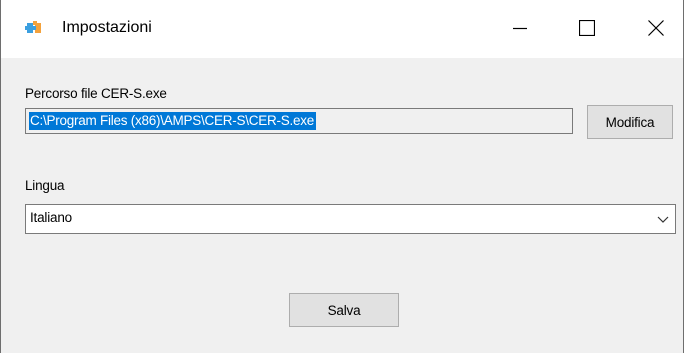 Image resolution: width=686 pixels, height=353 pixels. I want to click on minimize-button, so click(520, 28).